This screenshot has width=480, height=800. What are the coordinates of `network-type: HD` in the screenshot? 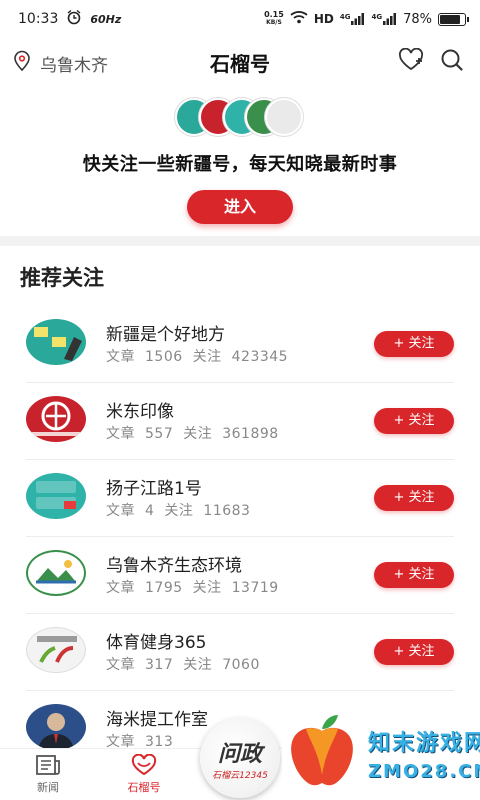 It's located at (323, 19).